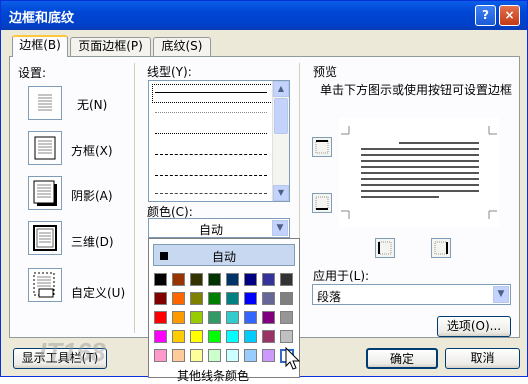 The image size is (528, 384). What do you see at coordinates (329, 297) in the screenshot?
I see `apply-to-value: 段落` at bounding box center [329, 297].